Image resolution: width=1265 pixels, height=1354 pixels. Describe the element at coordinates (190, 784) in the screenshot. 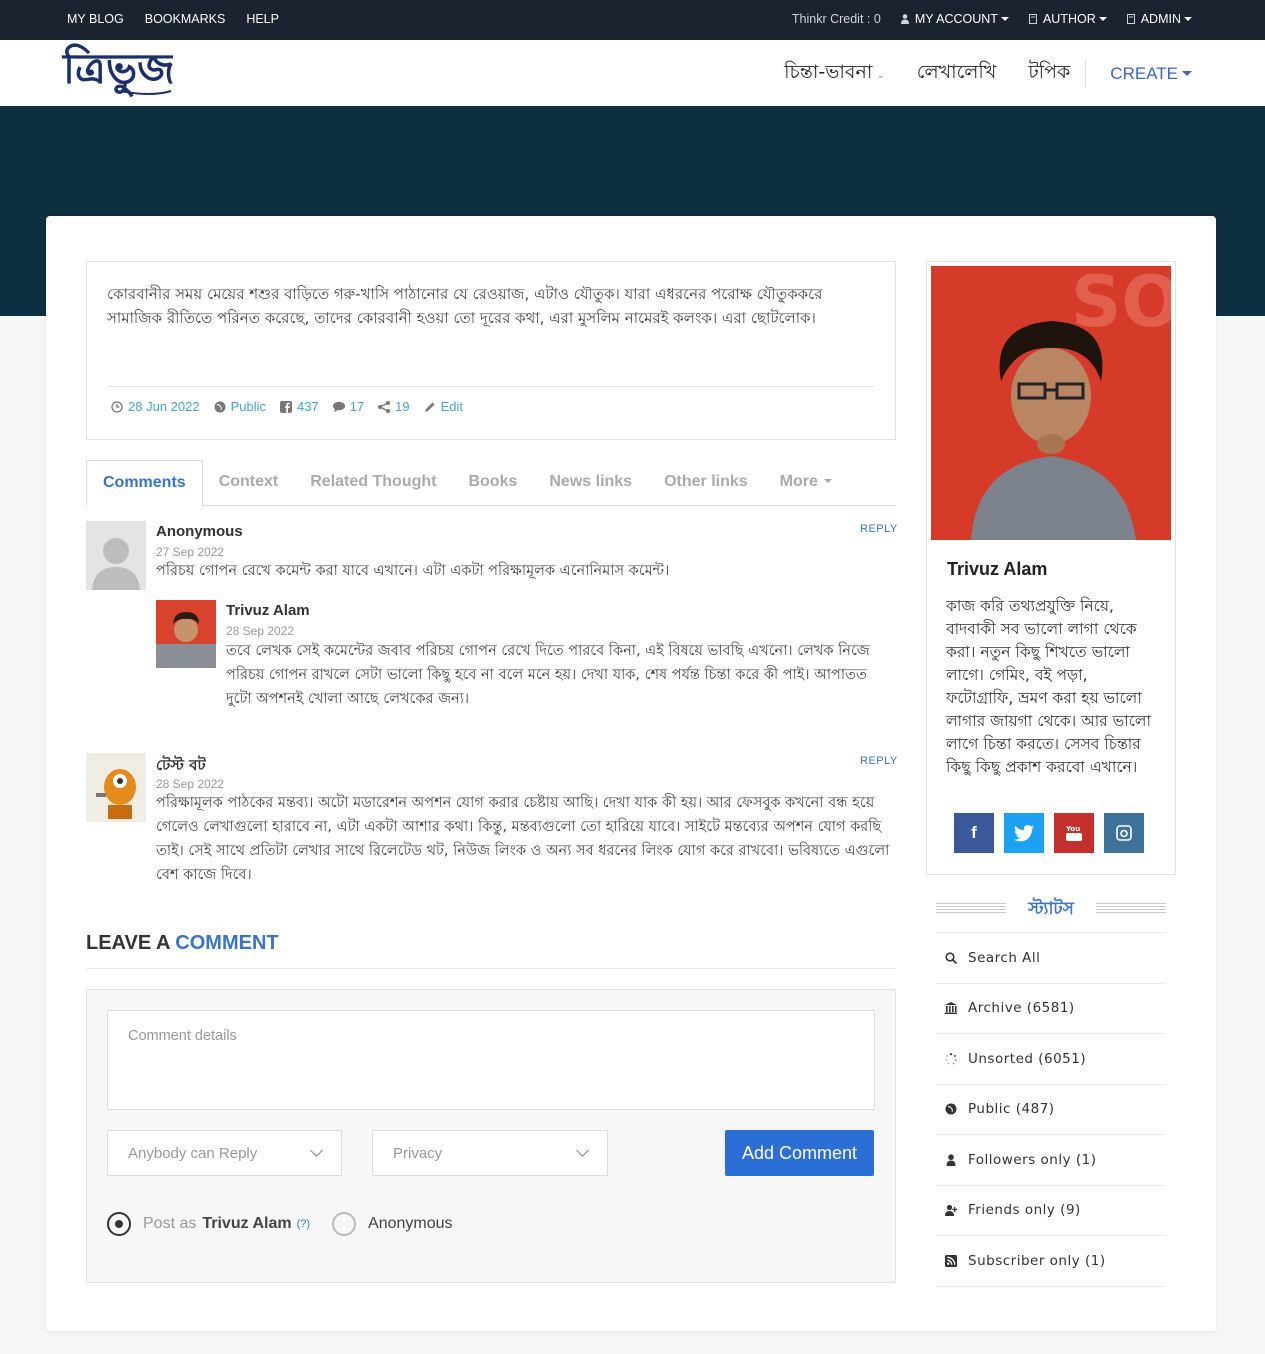

I see `comment-date: 28 Sep 2022` at that location.